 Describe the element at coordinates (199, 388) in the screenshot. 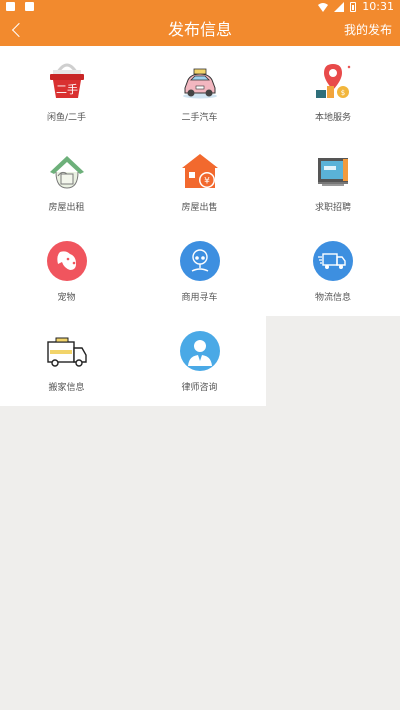

I see `category-label: 律师咨询` at that location.